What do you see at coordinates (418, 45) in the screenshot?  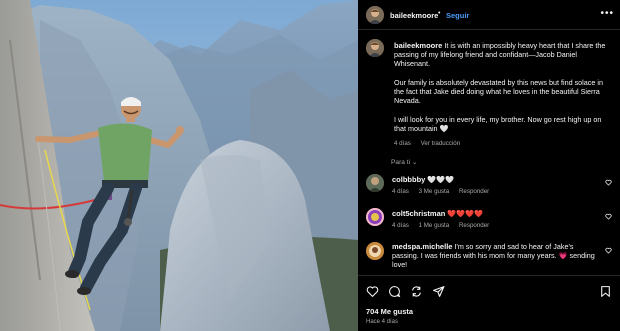 I see `caption-username: baileekmoore` at bounding box center [418, 45].